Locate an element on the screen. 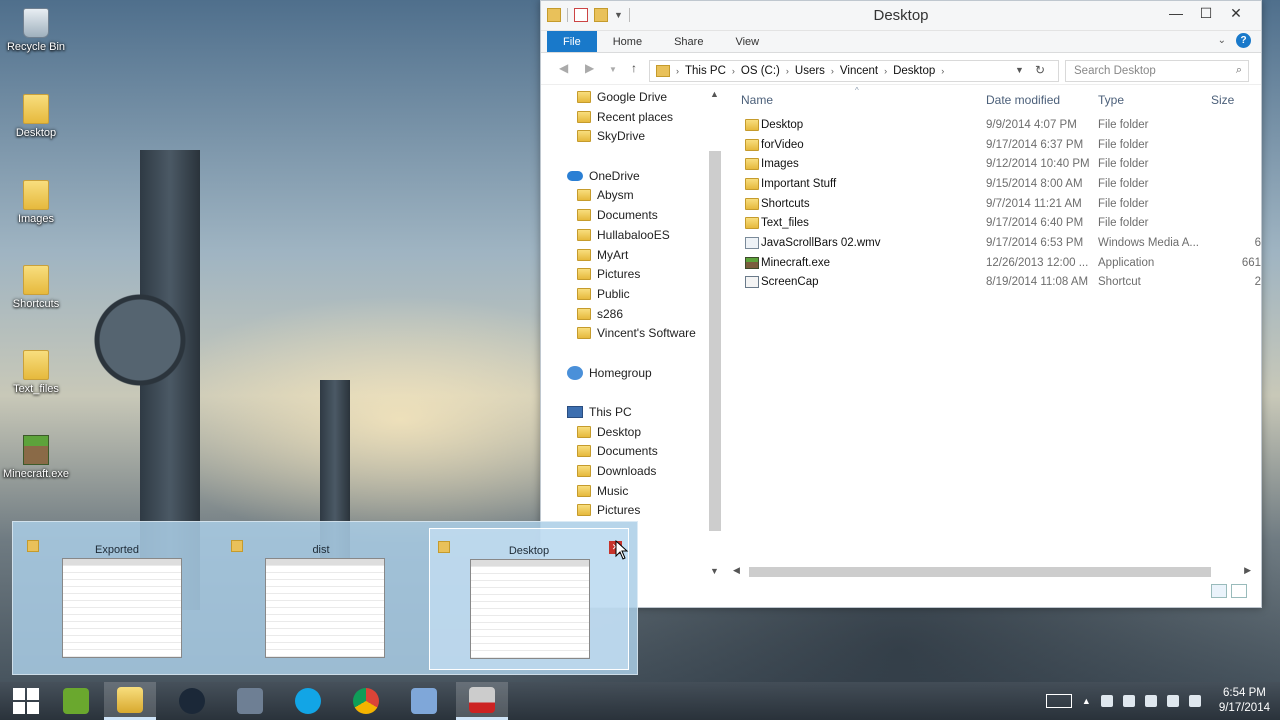  taskbar-app-screen-recorder is located at coordinates (482, 701).